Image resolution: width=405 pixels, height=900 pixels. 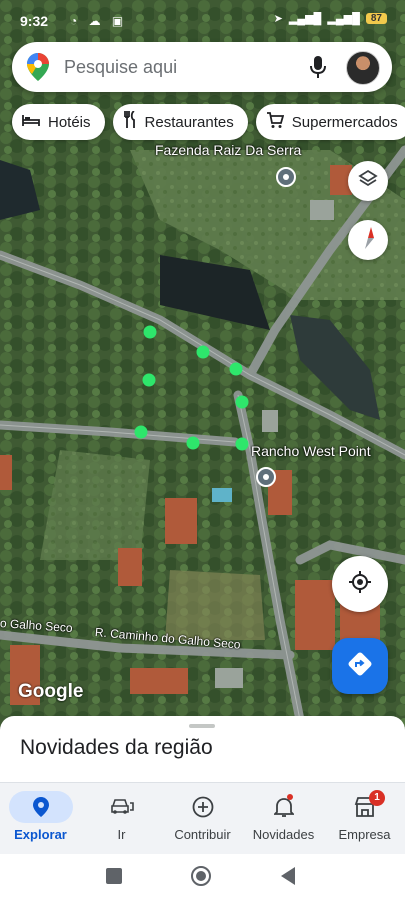 What do you see at coordinates (343, 19) in the screenshot?
I see `signal-2-icon: ▂▄▆█` at bounding box center [343, 19].